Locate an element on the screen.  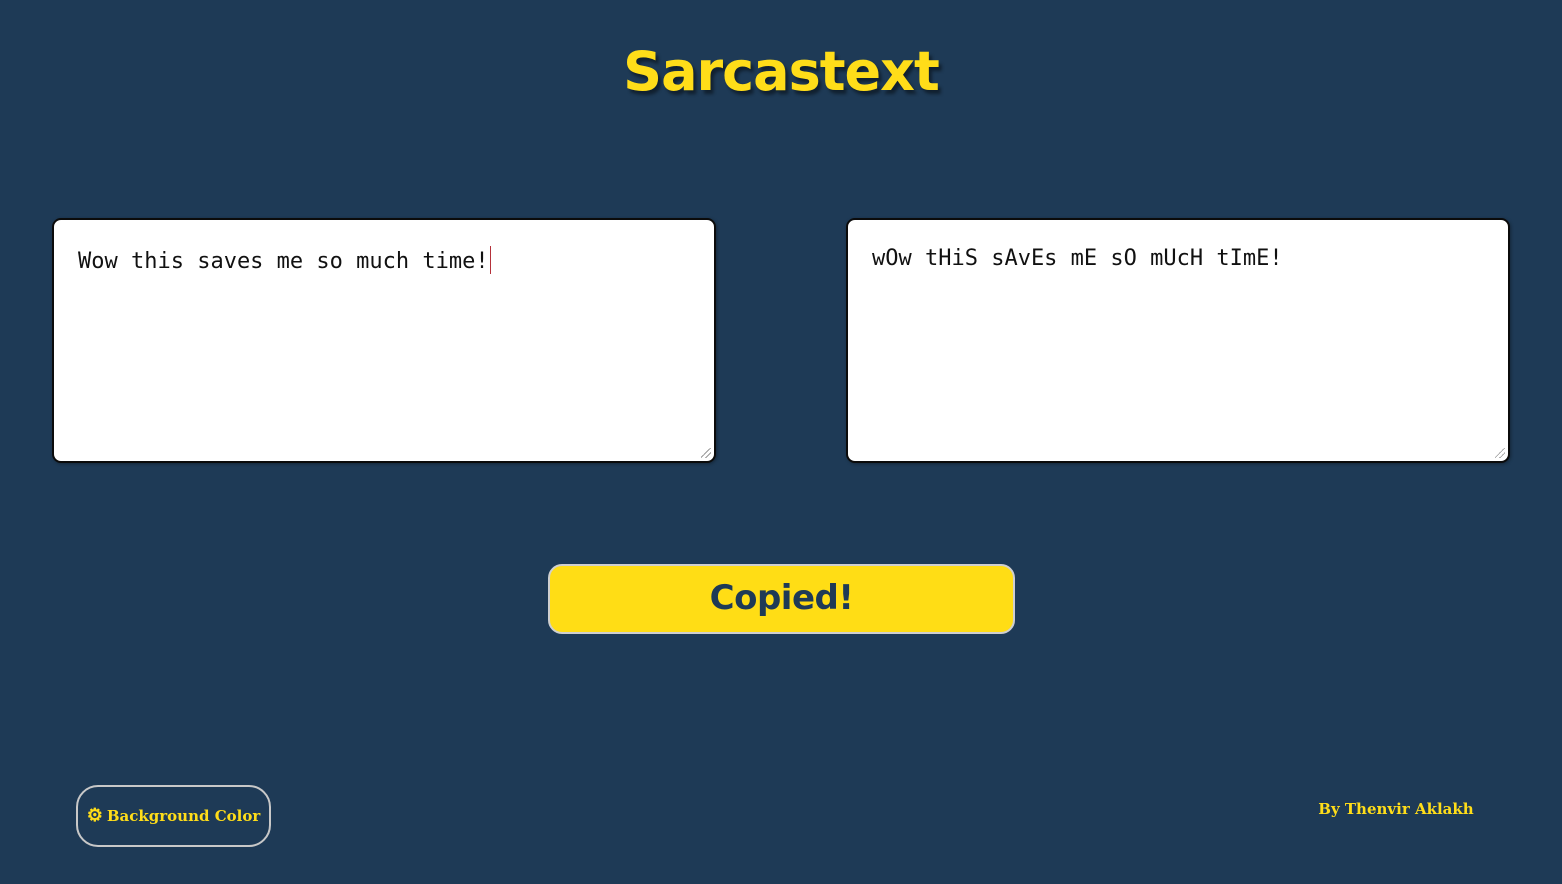
input-textarea: Wow this saves me so much time! is located at coordinates (384, 340).